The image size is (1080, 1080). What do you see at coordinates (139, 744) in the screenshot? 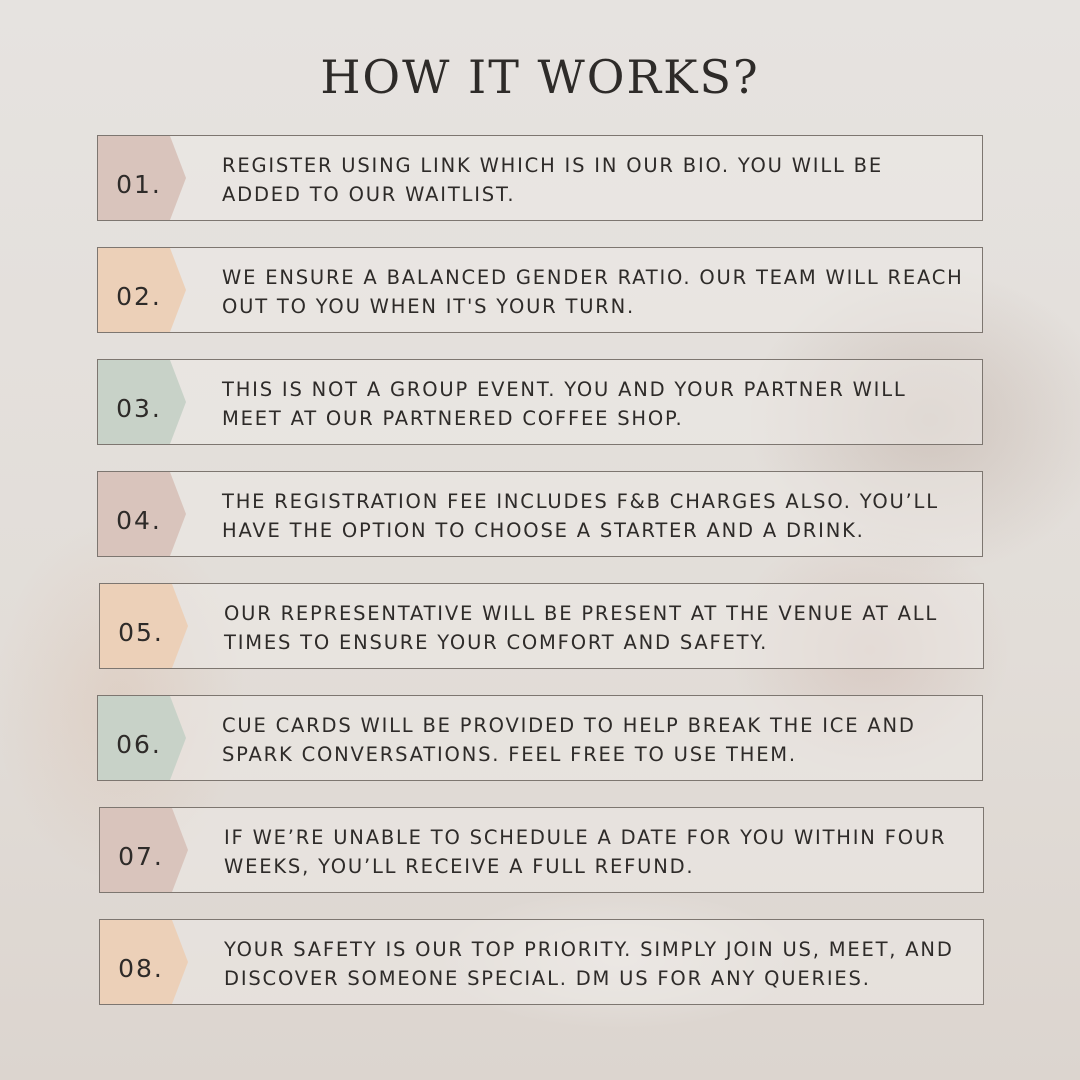
I see `step-number: 06.` at bounding box center [139, 744].